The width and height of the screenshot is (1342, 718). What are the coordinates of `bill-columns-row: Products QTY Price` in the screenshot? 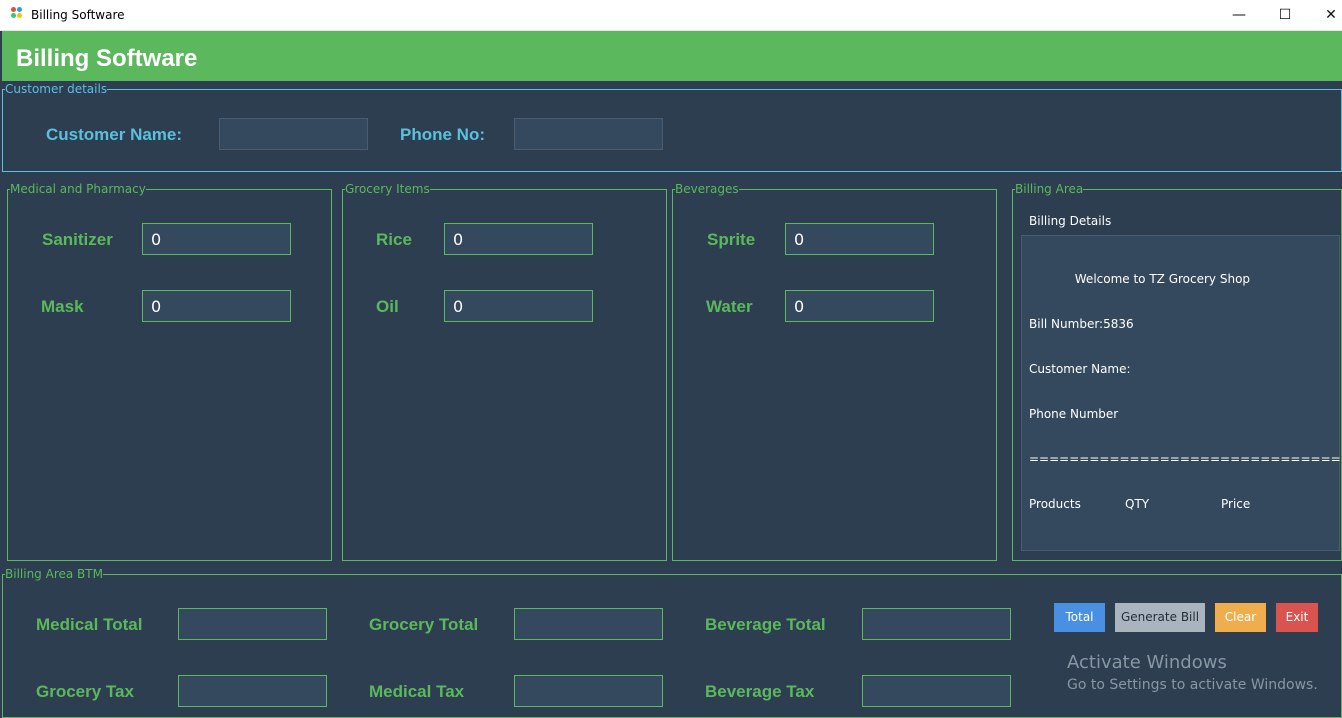 It's located at (1180, 504).